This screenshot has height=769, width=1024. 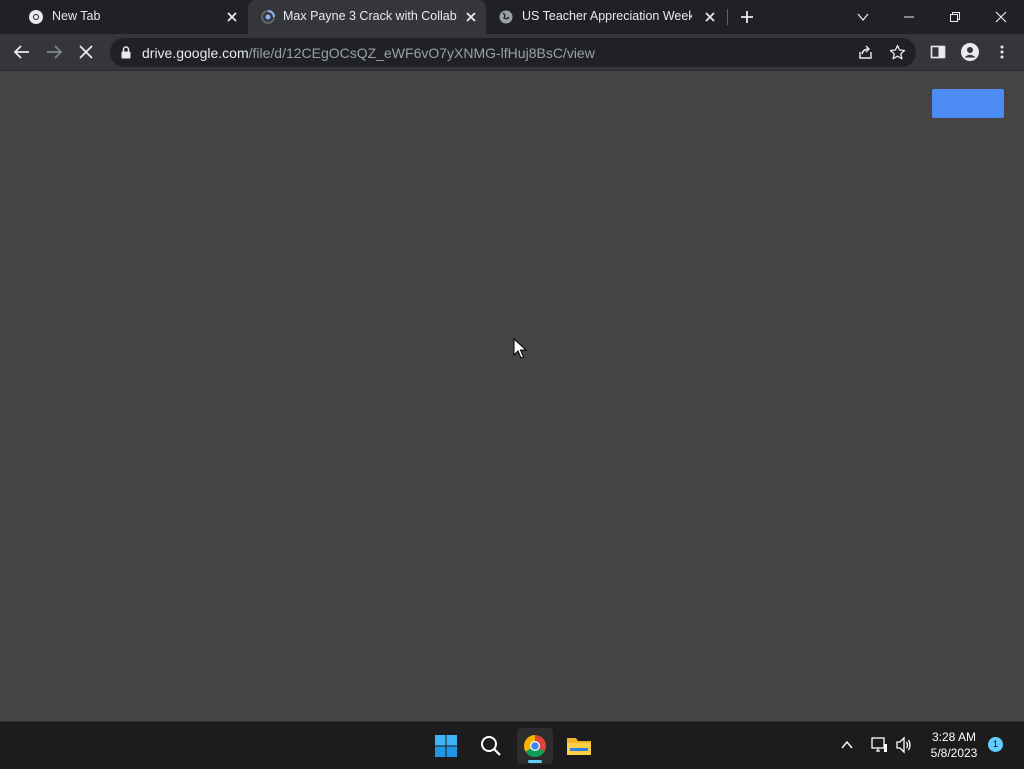 I want to click on lock-icon, so click(x=126, y=52).